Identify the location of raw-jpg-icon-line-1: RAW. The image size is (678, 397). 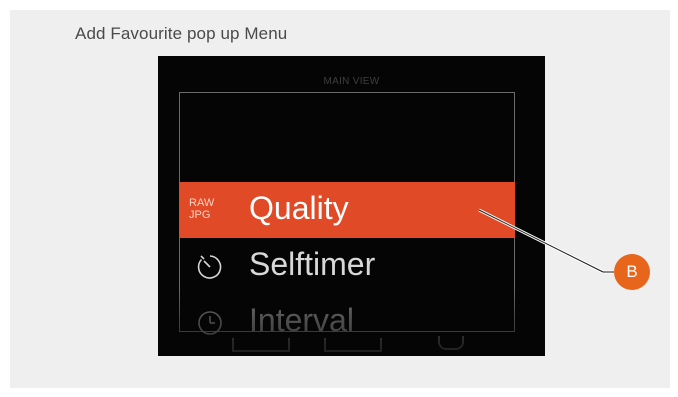
(202, 203).